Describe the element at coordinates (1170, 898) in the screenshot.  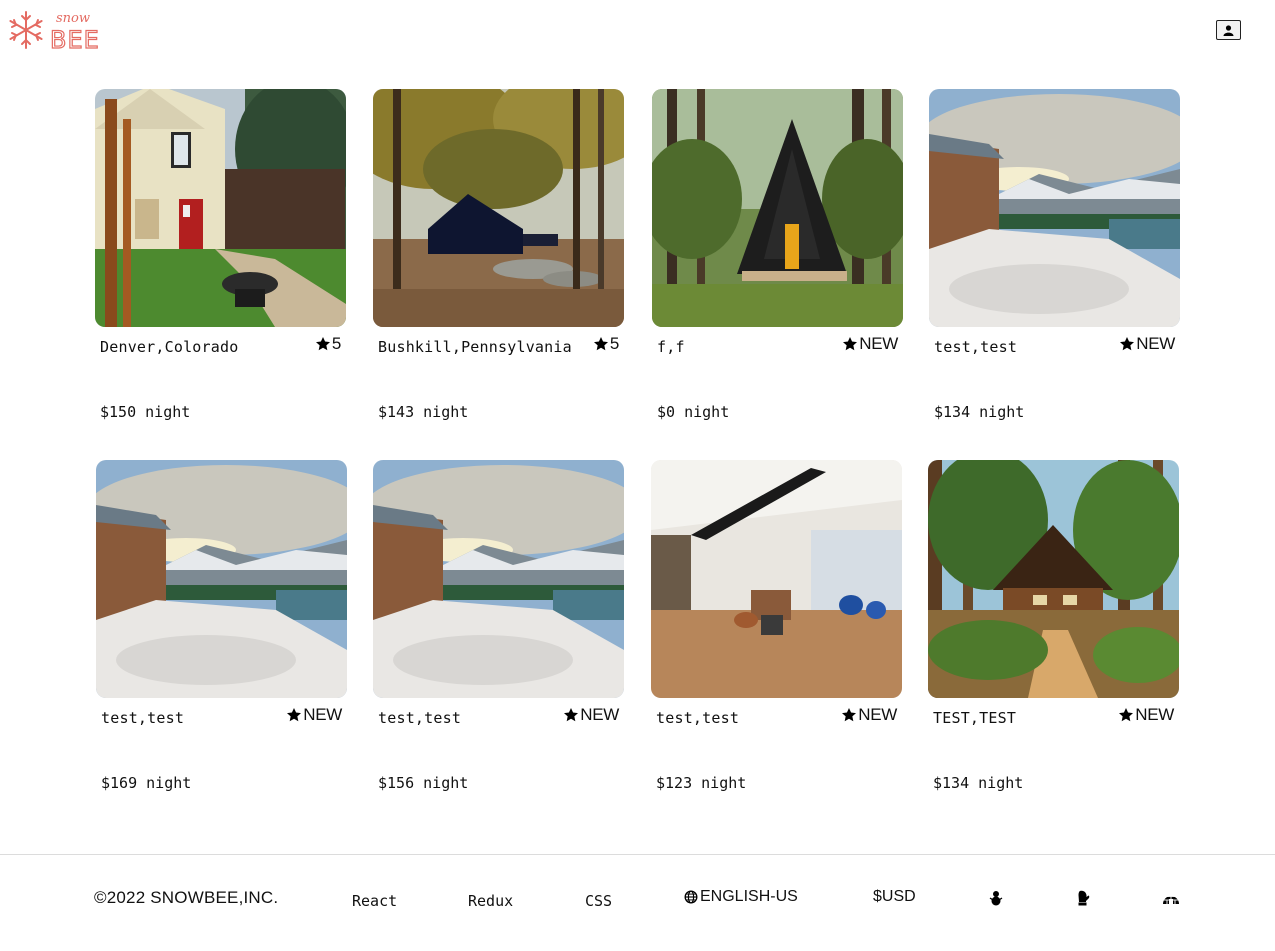
I see `igloo-icon` at that location.